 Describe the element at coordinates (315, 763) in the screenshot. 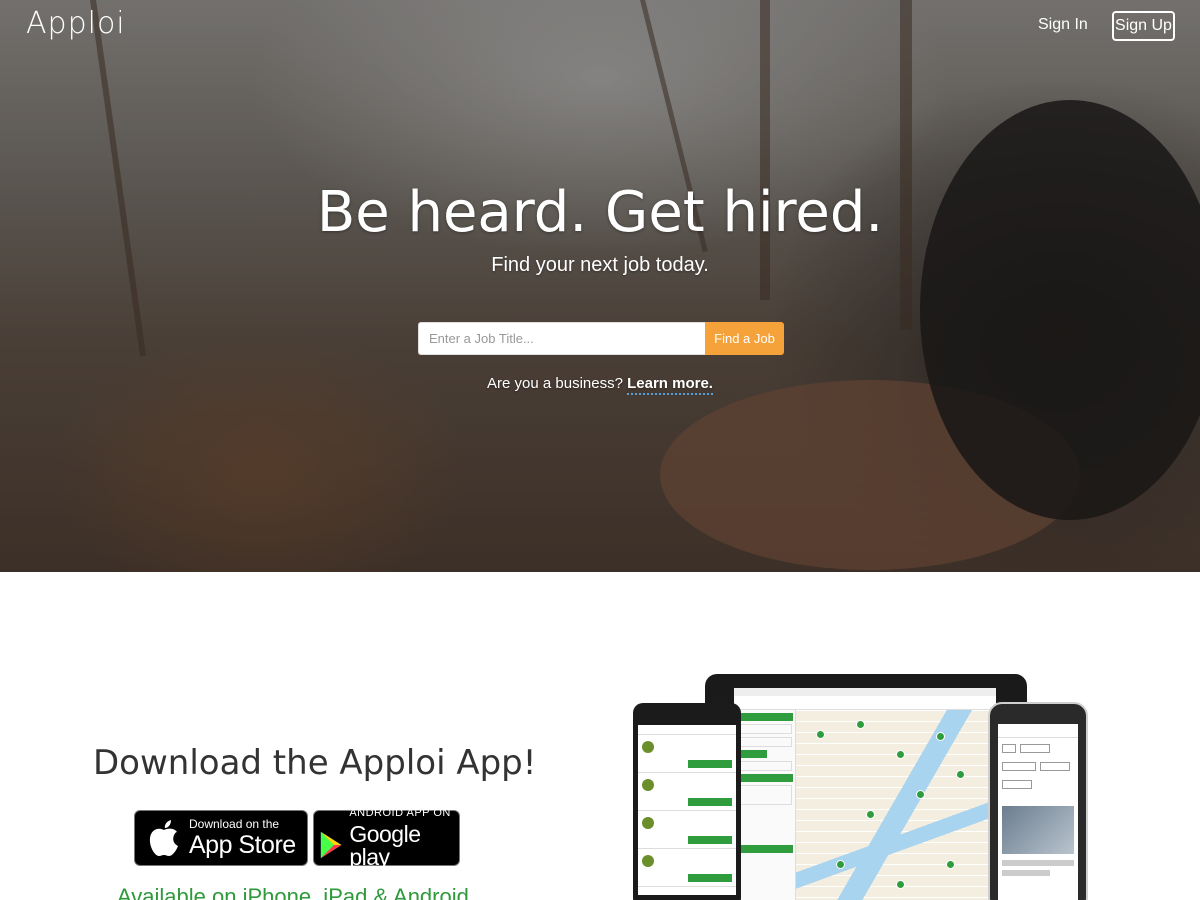

I see `app-download-title: Download the Apploi App!` at that location.